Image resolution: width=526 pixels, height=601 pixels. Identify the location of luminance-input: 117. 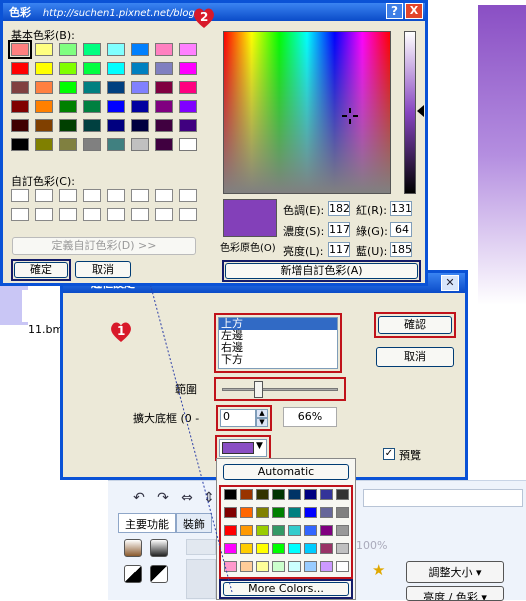
(339, 249).